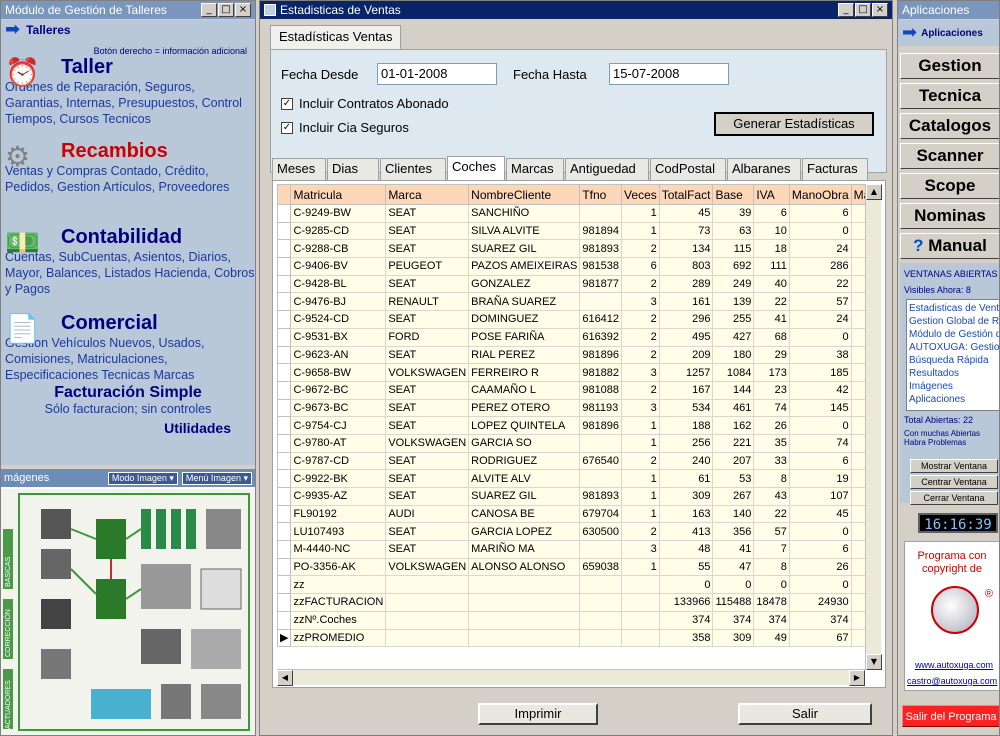 The height and width of the screenshot is (736, 1000). What do you see at coordinates (771, 194) in the screenshot?
I see `column-header: IVA` at bounding box center [771, 194].